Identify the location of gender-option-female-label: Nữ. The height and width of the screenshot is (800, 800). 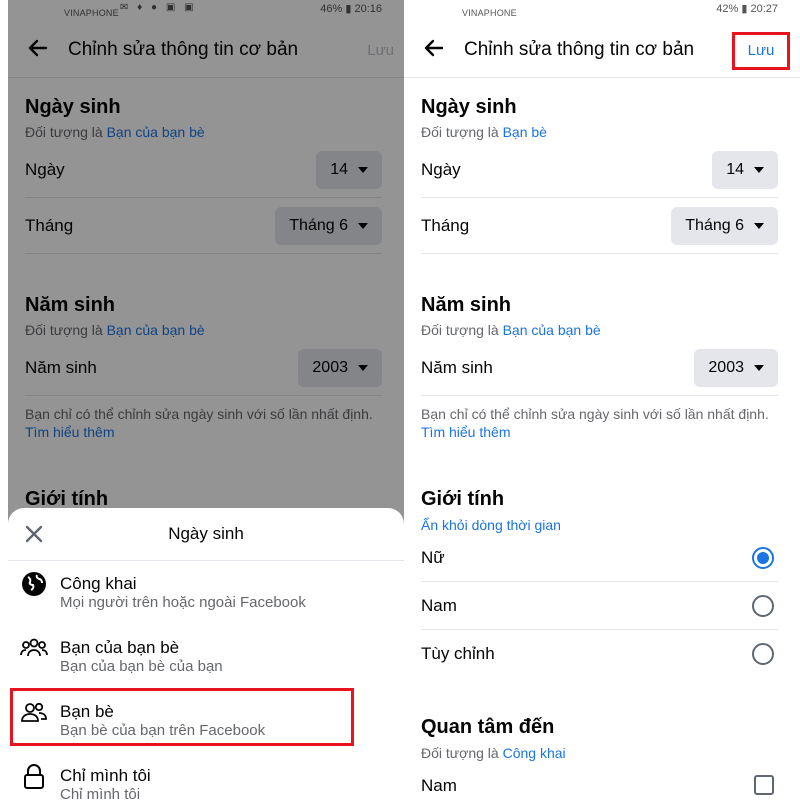
(433, 557).